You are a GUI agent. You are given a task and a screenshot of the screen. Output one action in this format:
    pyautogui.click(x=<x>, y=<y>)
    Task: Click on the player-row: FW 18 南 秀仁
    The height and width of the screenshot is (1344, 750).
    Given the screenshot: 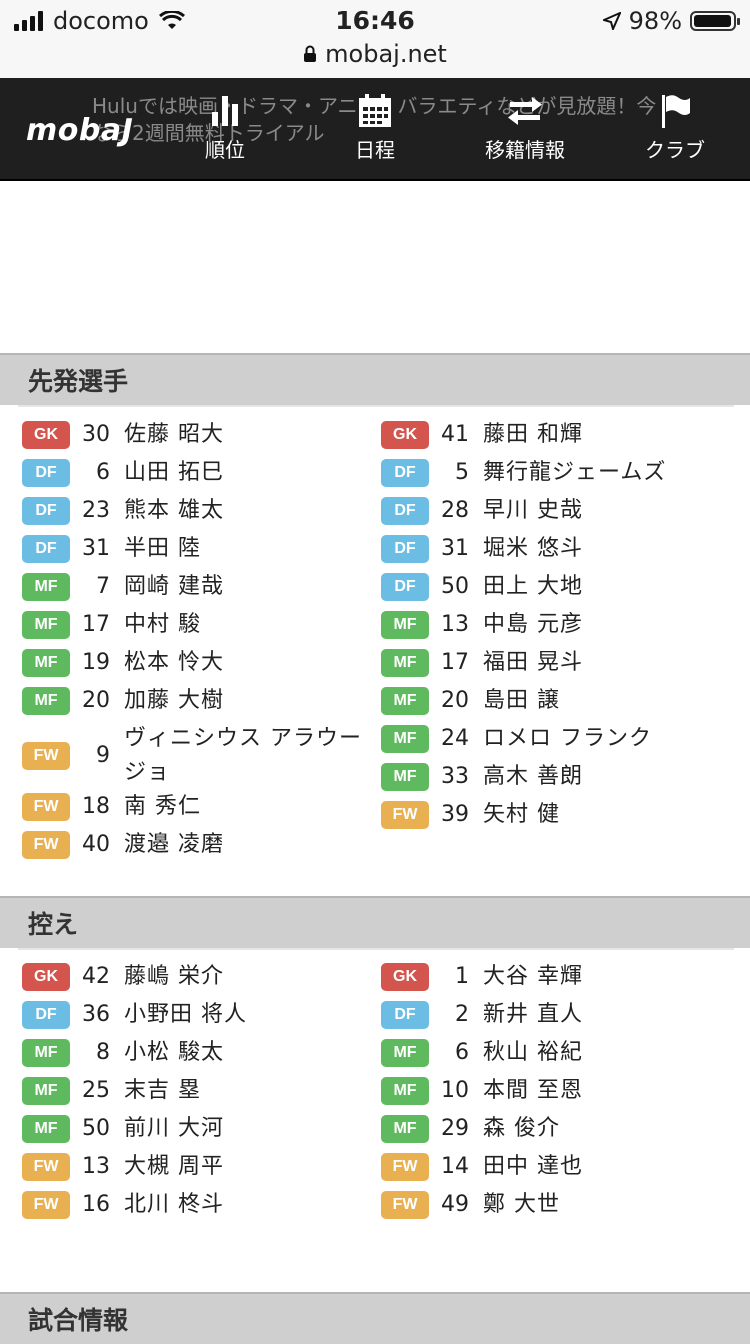 What is the action you would take?
    pyautogui.click(x=202, y=809)
    